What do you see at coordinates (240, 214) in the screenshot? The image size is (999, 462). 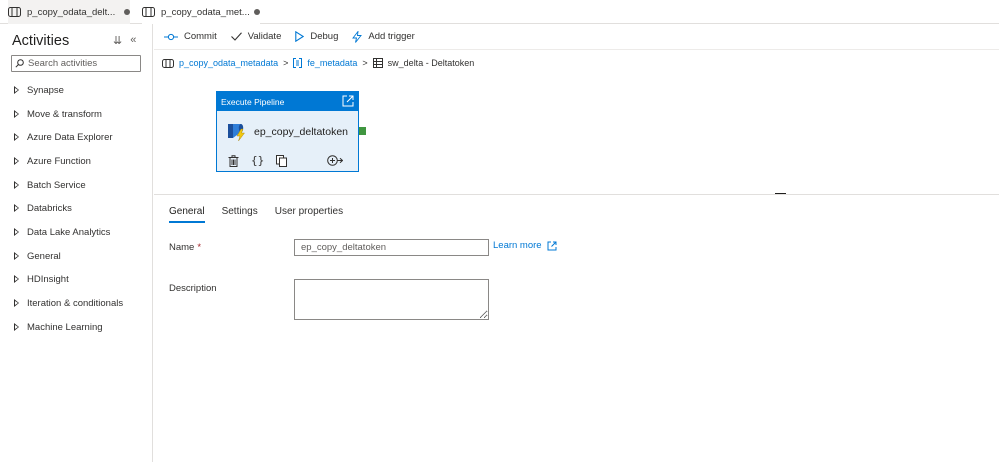 I see `tab-settings: Settings` at bounding box center [240, 214].